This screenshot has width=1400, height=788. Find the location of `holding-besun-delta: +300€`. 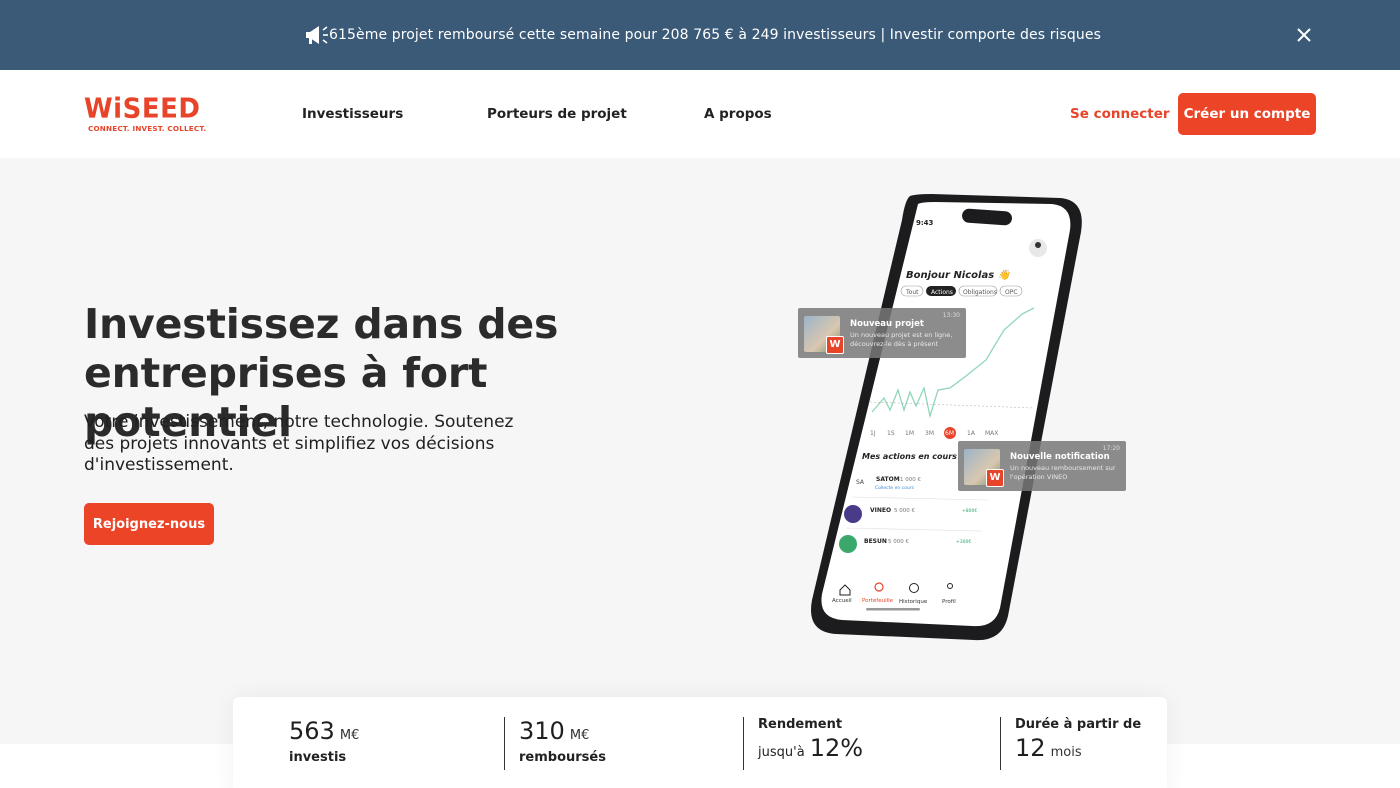

holding-besun-delta: +300€ is located at coordinates (963, 542).